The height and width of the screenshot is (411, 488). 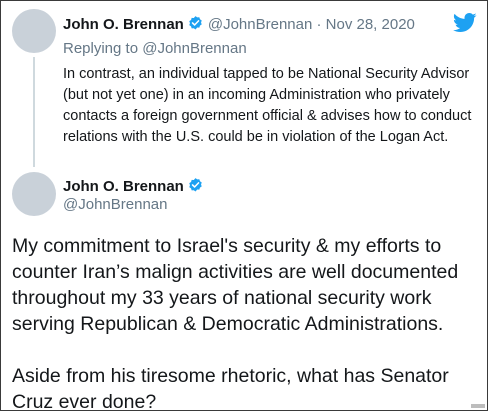 What do you see at coordinates (34, 112) in the screenshot?
I see `thread-connector-line` at bounding box center [34, 112].